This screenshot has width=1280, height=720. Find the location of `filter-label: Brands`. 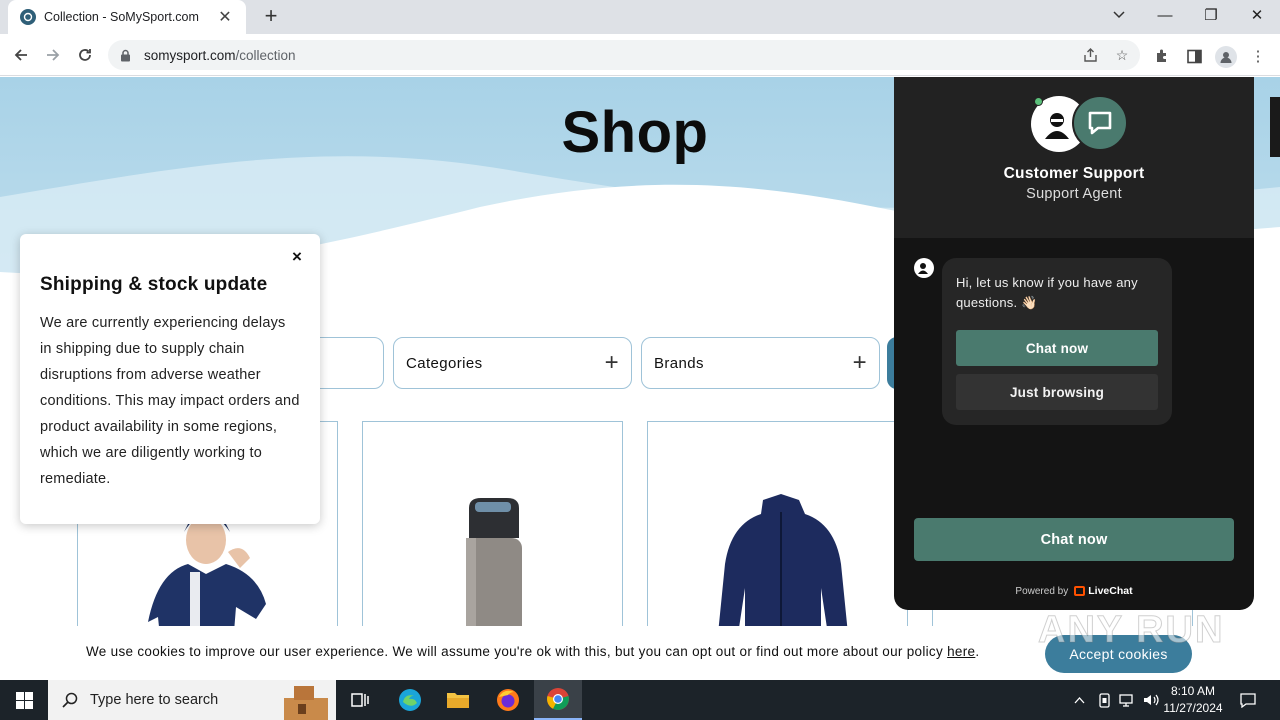

filter-label: Brands is located at coordinates (679, 363).